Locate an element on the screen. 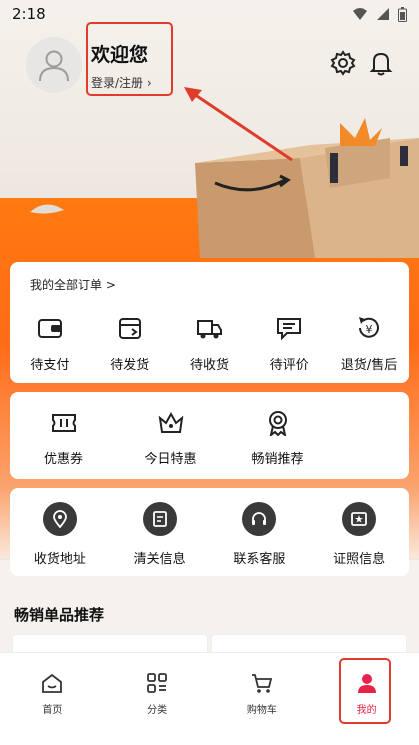  award-icon is located at coordinates (277, 423).